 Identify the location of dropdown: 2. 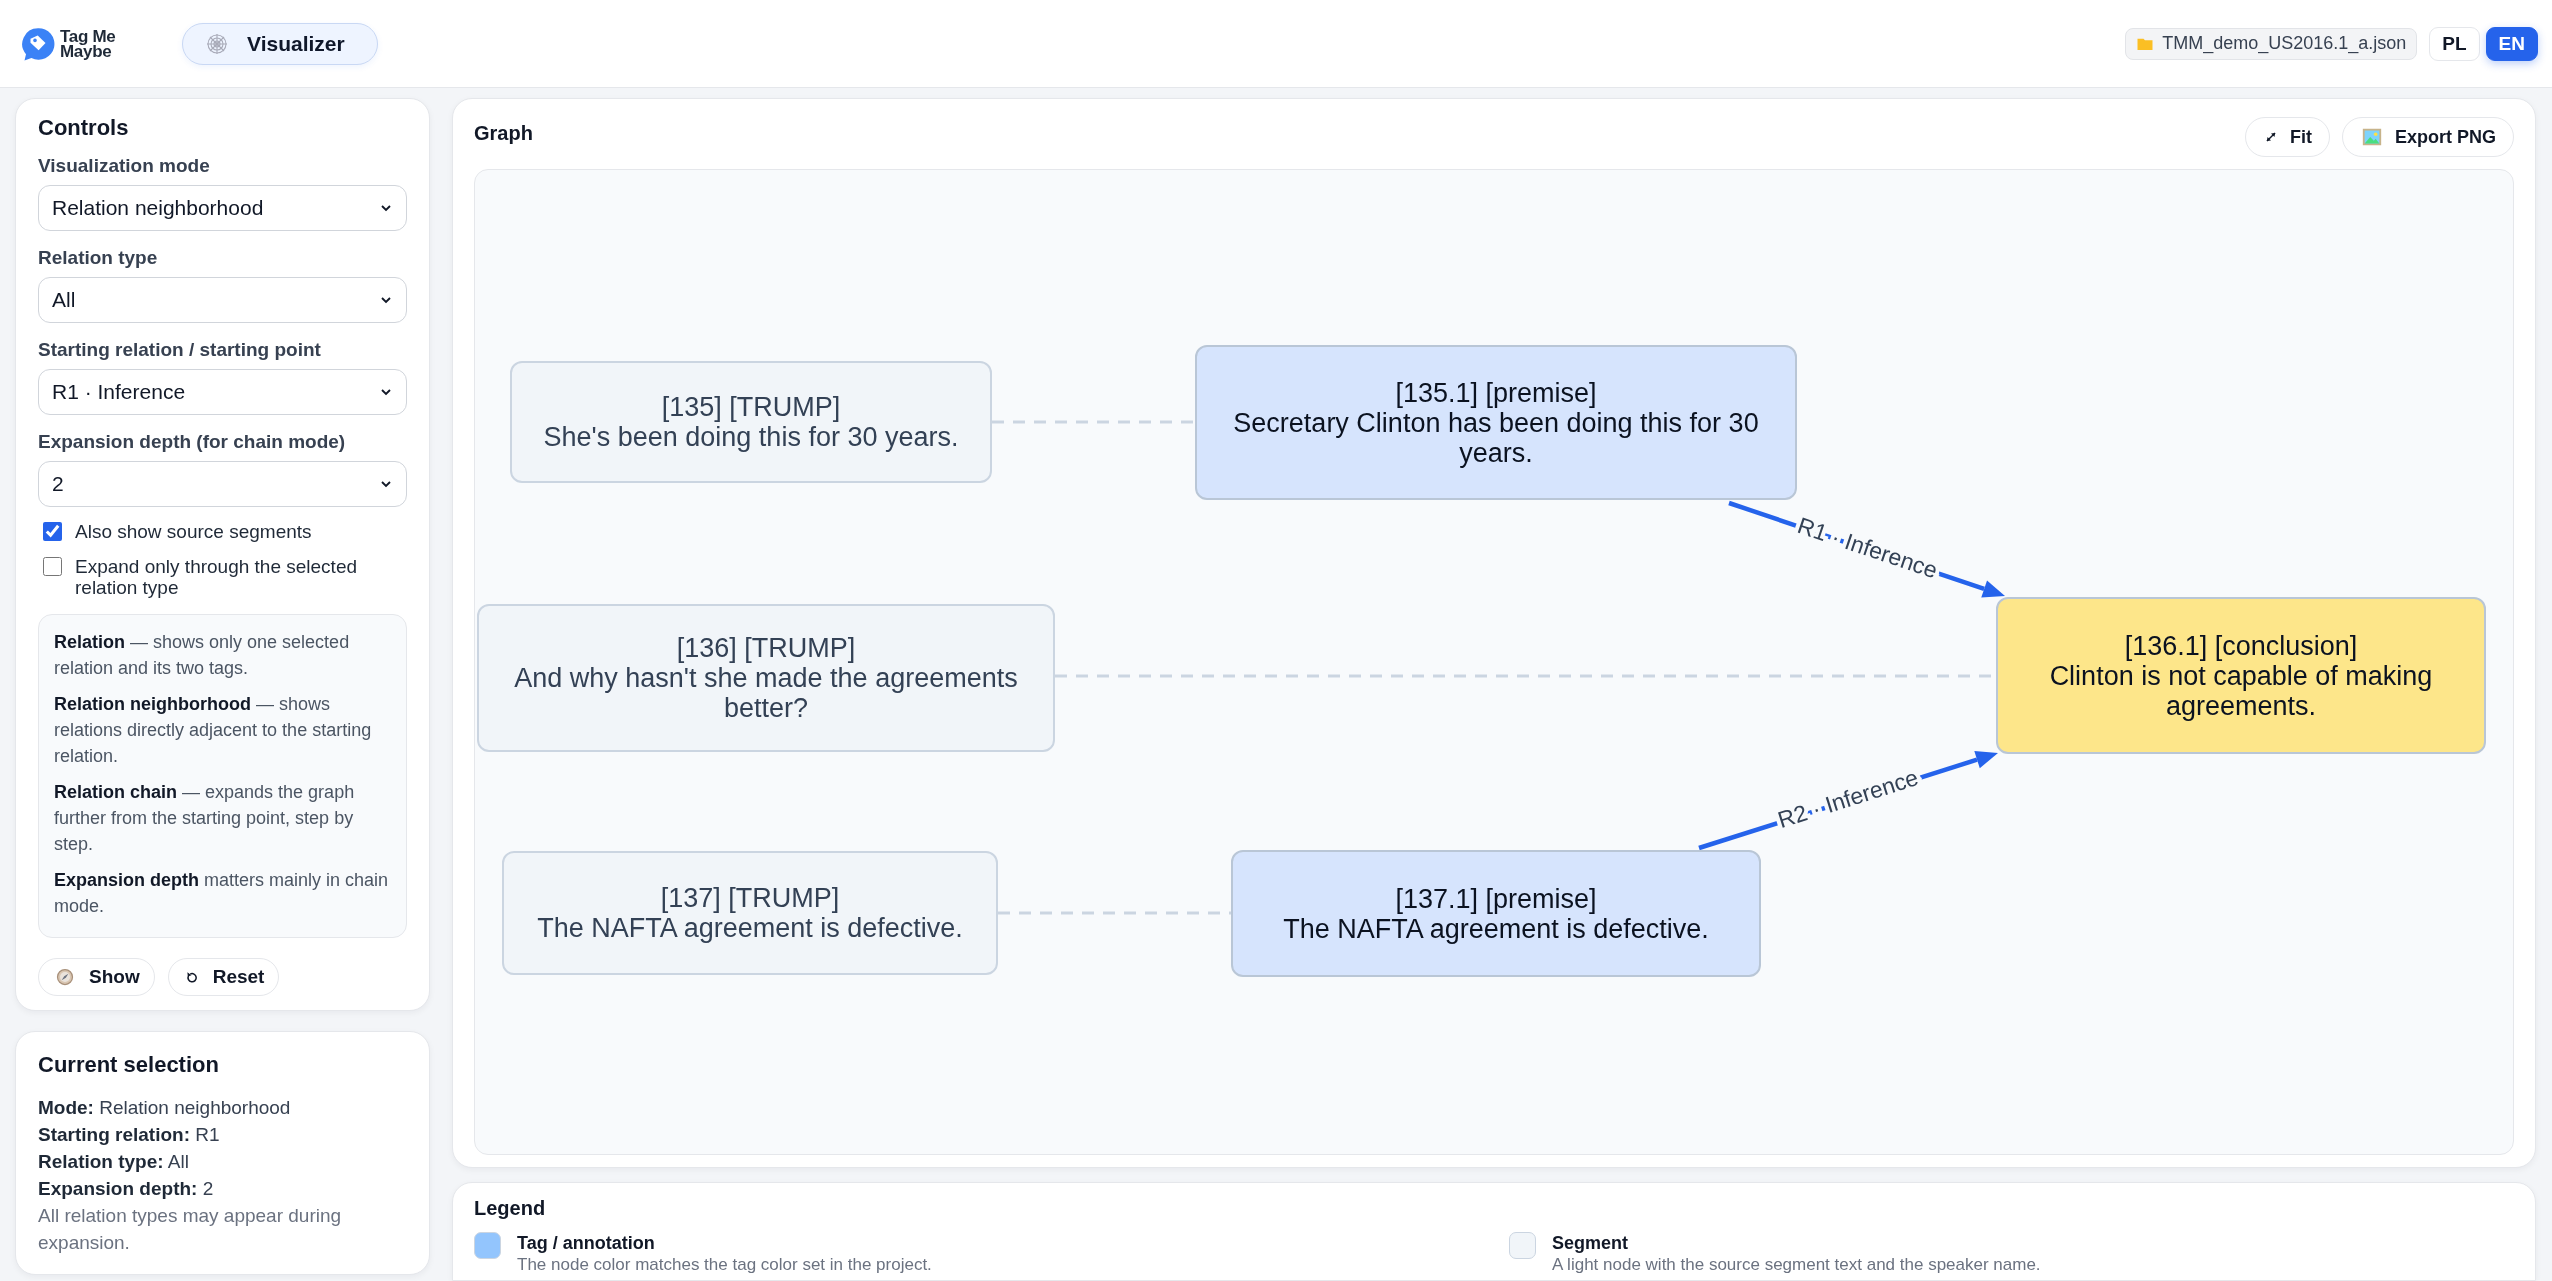
(222, 484).